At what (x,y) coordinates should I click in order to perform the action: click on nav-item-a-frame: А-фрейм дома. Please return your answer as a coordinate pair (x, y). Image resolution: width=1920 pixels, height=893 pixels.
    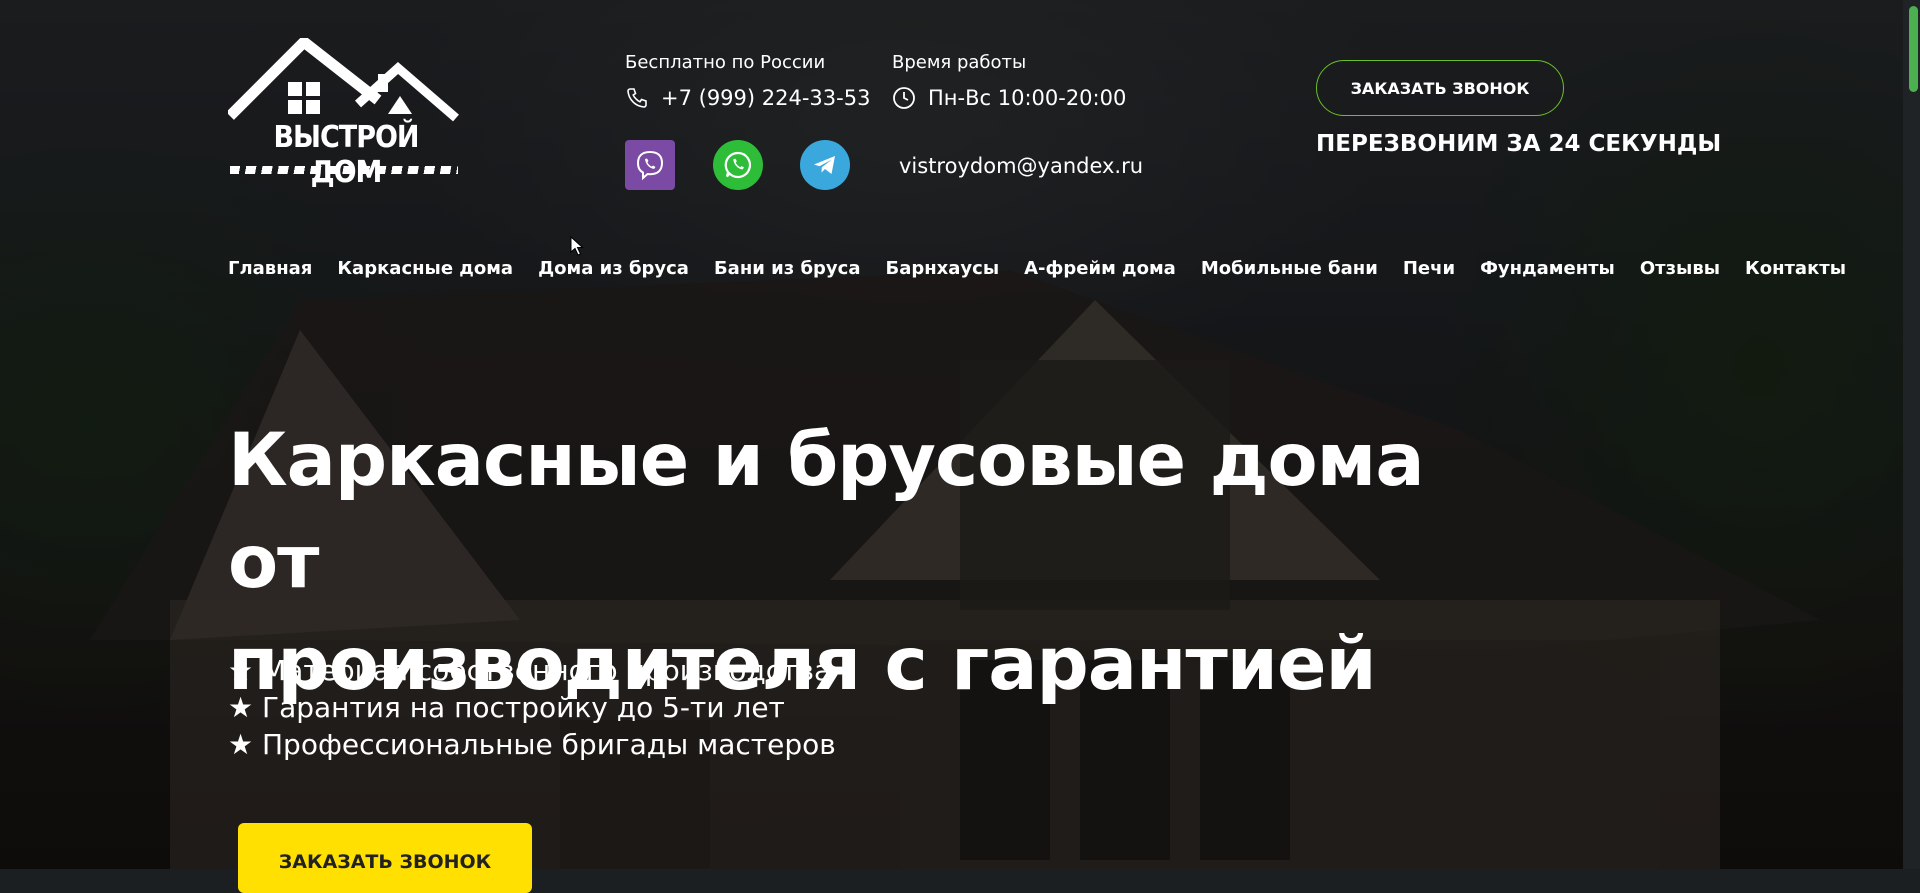
    Looking at the image, I should click on (1100, 268).